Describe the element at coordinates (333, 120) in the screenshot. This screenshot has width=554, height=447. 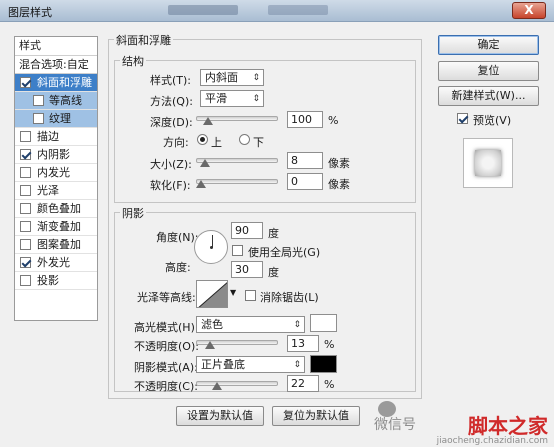
I see `depth-unit: %` at that location.